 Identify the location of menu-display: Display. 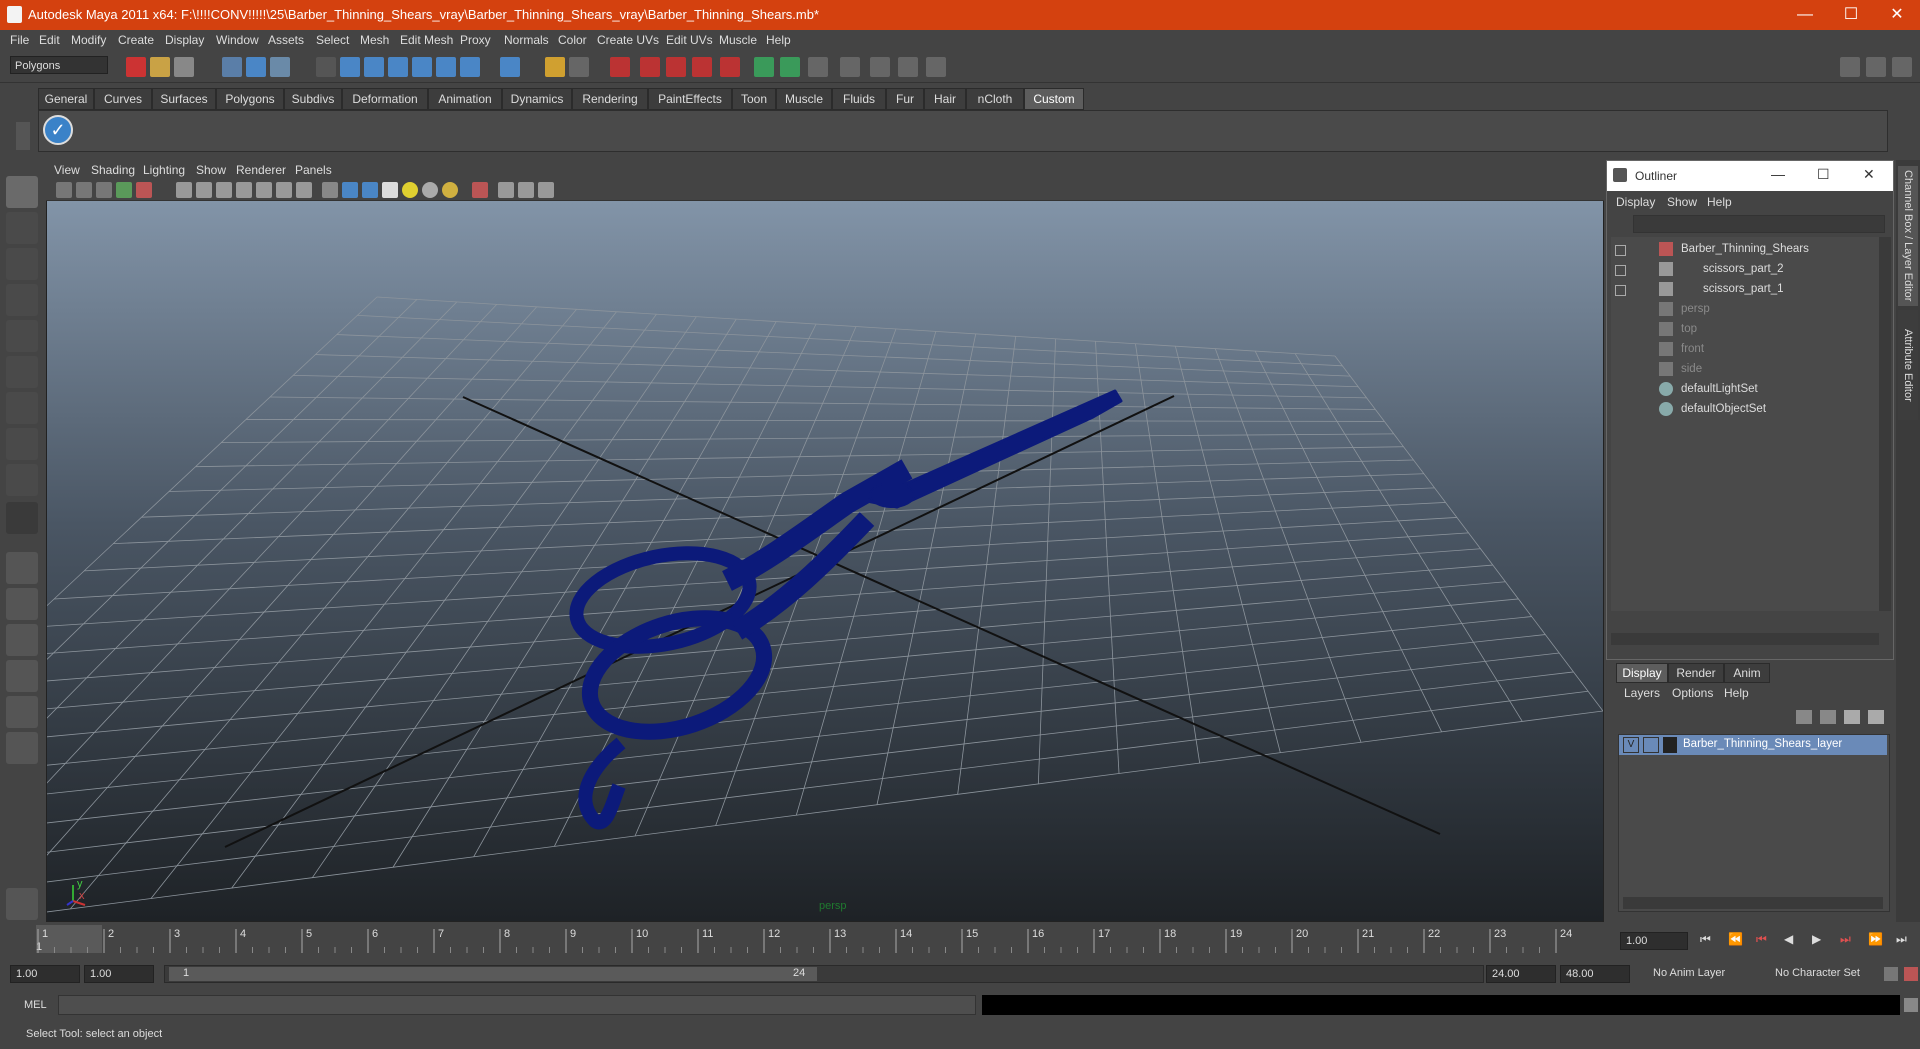
(184, 40).